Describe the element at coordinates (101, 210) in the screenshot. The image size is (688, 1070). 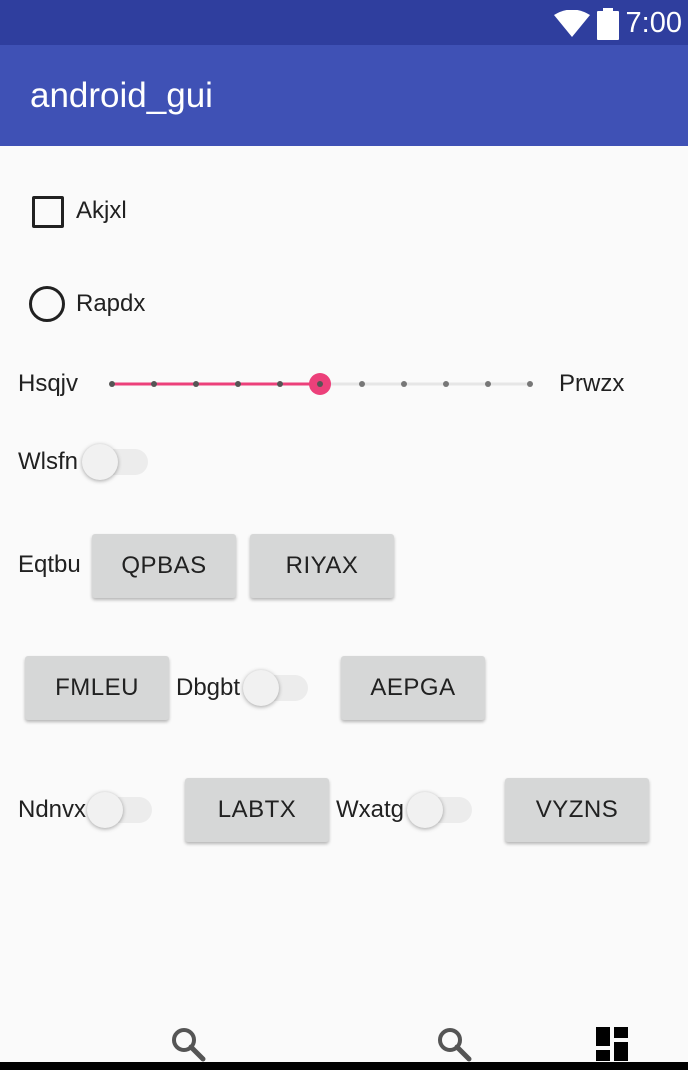
I see `checkbox-label: Akjxl` at that location.